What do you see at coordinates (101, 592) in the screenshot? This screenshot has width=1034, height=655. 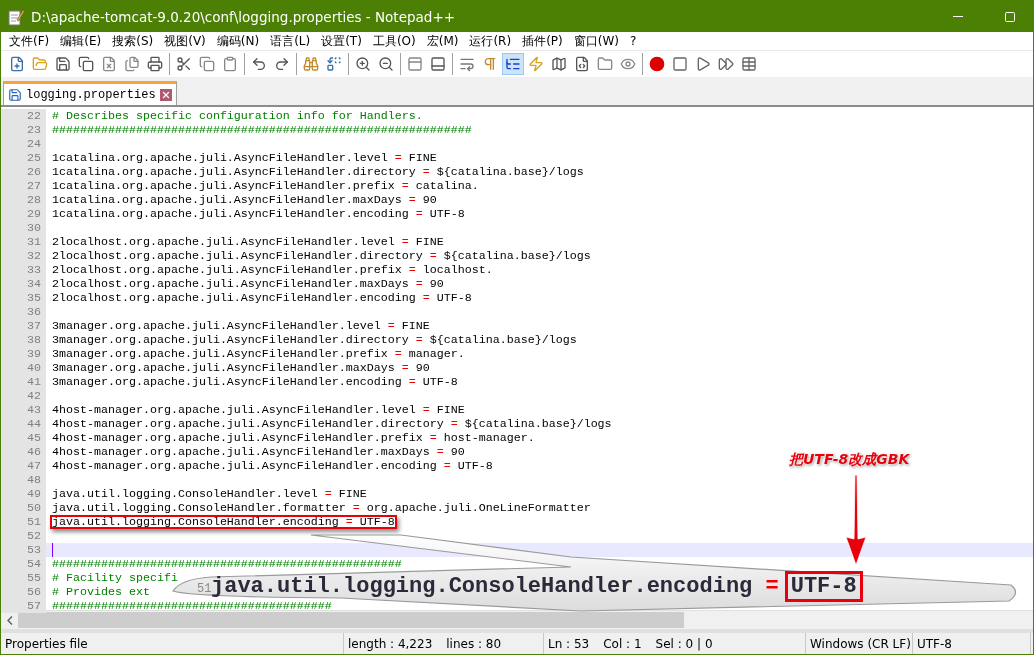 I see `code-comment: # Provides ext` at bounding box center [101, 592].